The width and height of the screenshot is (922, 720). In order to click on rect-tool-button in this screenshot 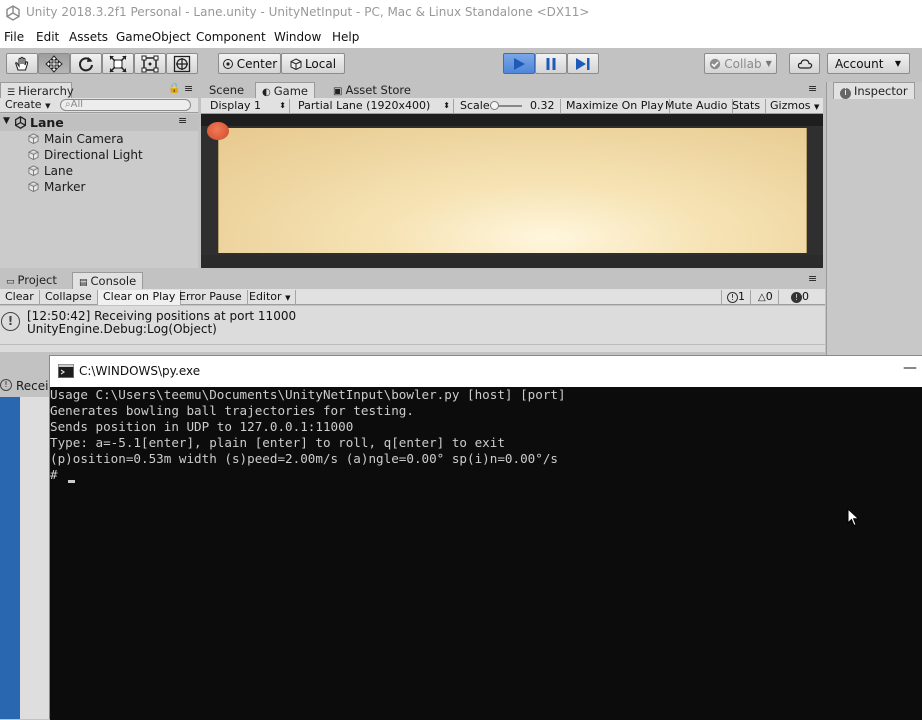, I will do `click(150, 63)`.